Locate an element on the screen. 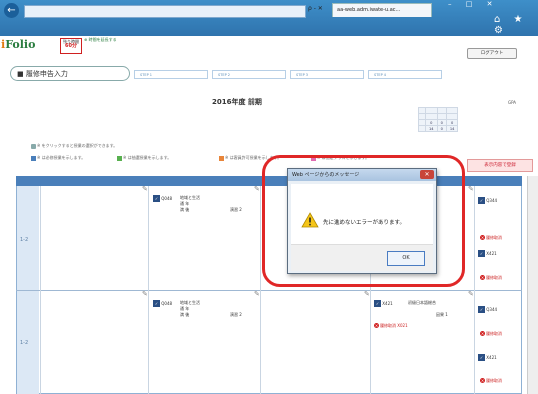 The height and width of the screenshot is (394, 538). gpa-label: GPA is located at coordinates (512, 102).